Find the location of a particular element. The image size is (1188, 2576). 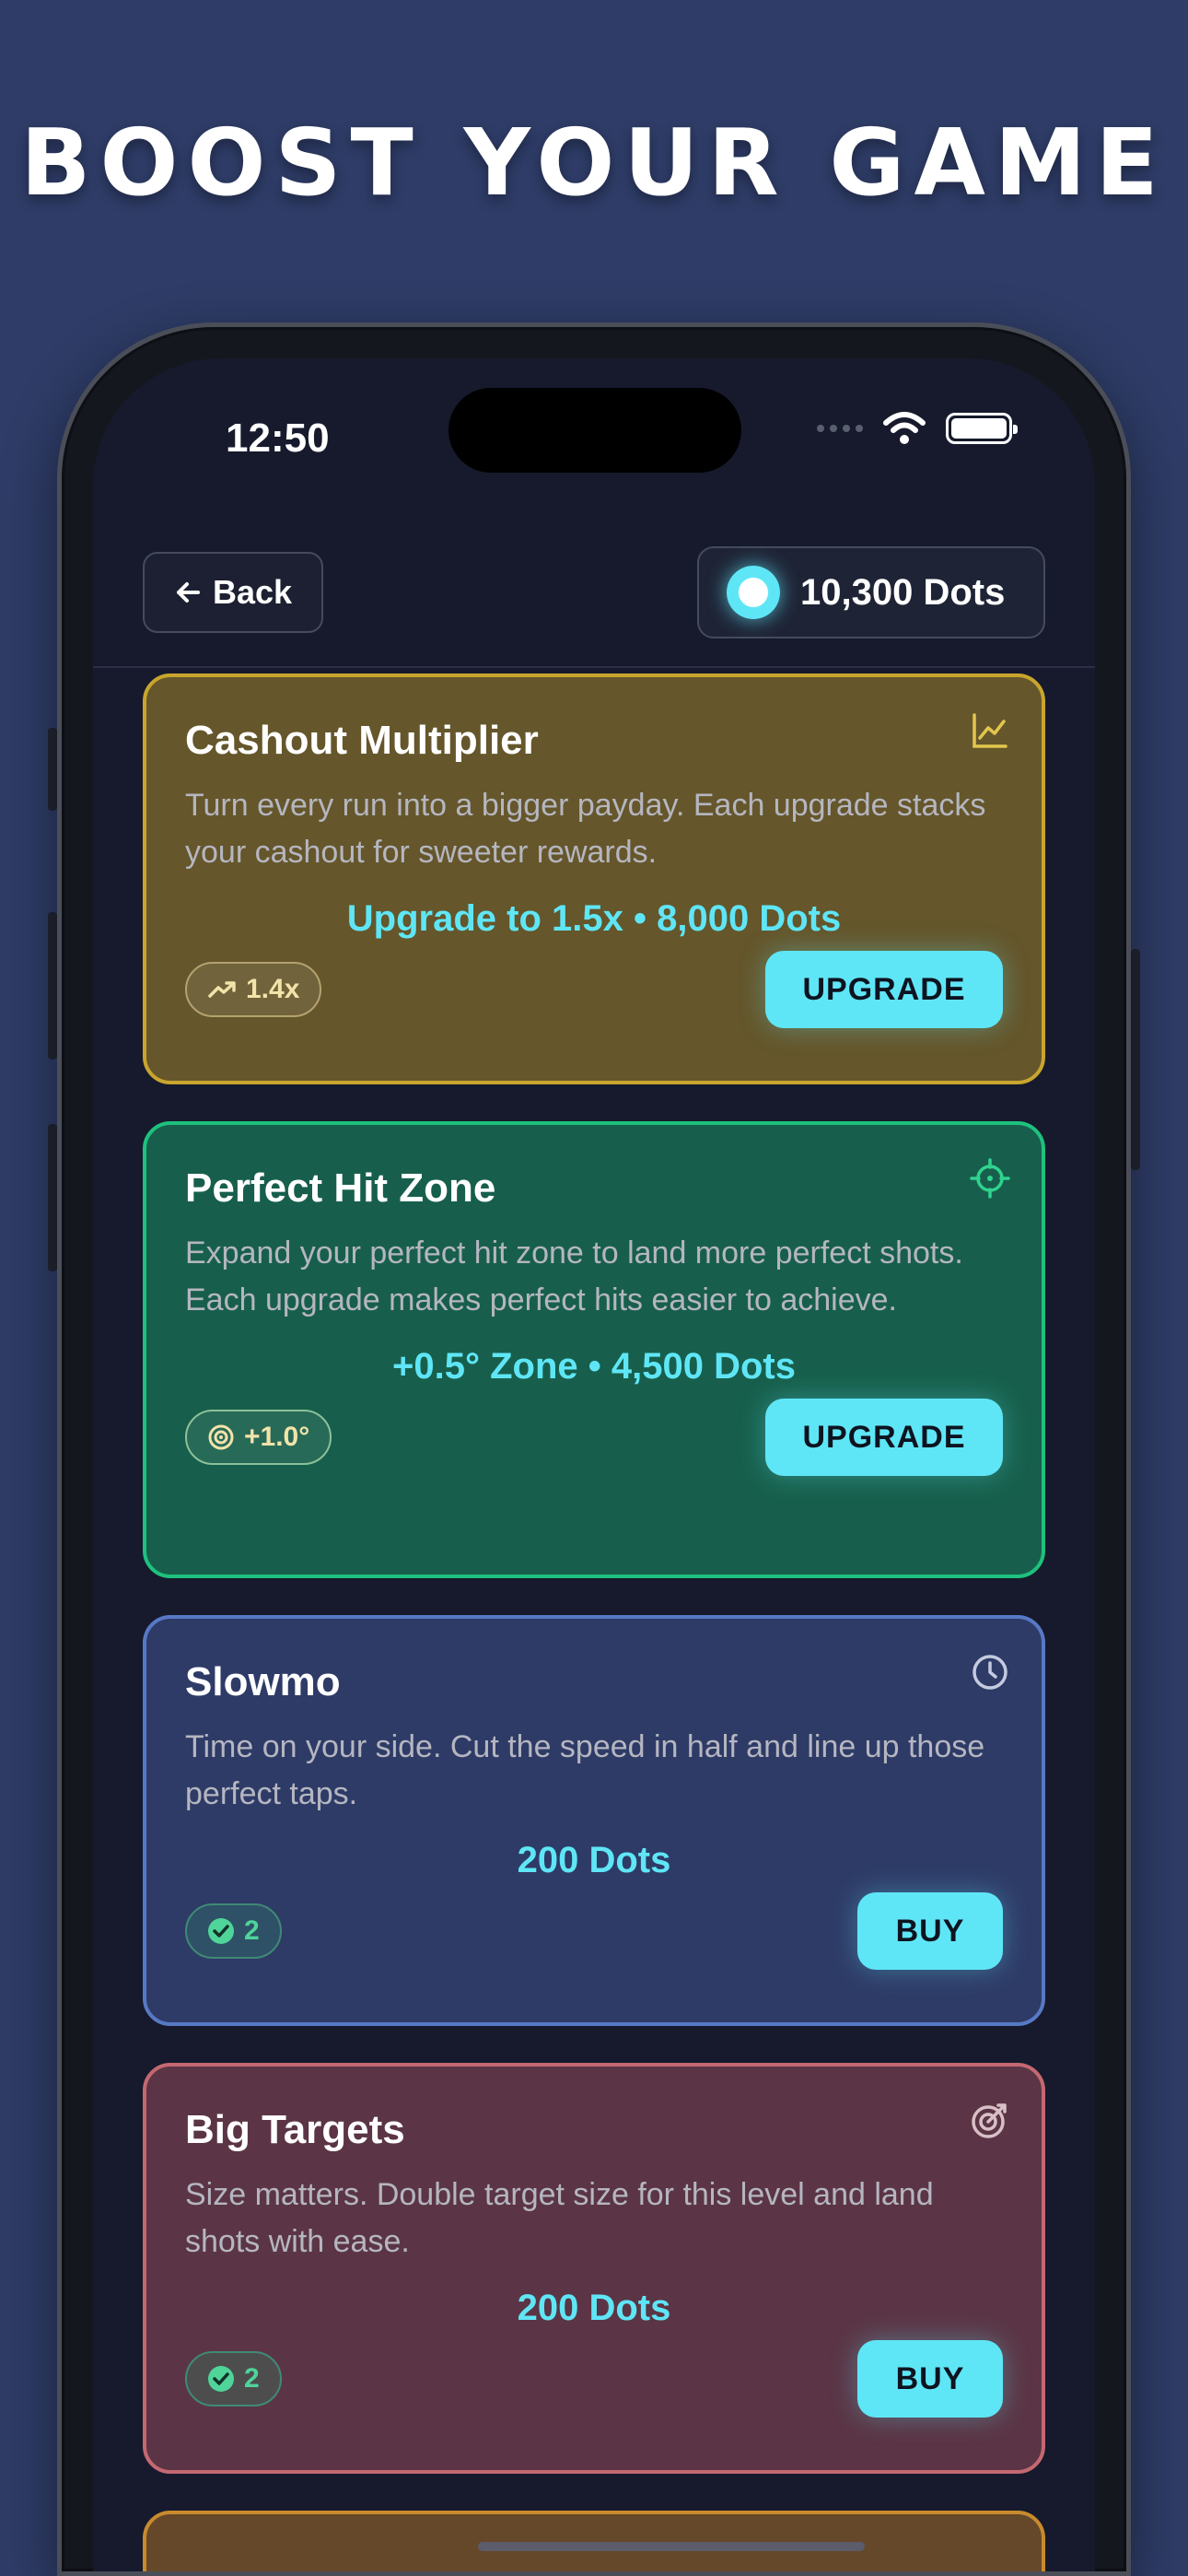

dynamic-island is located at coordinates (594, 430).